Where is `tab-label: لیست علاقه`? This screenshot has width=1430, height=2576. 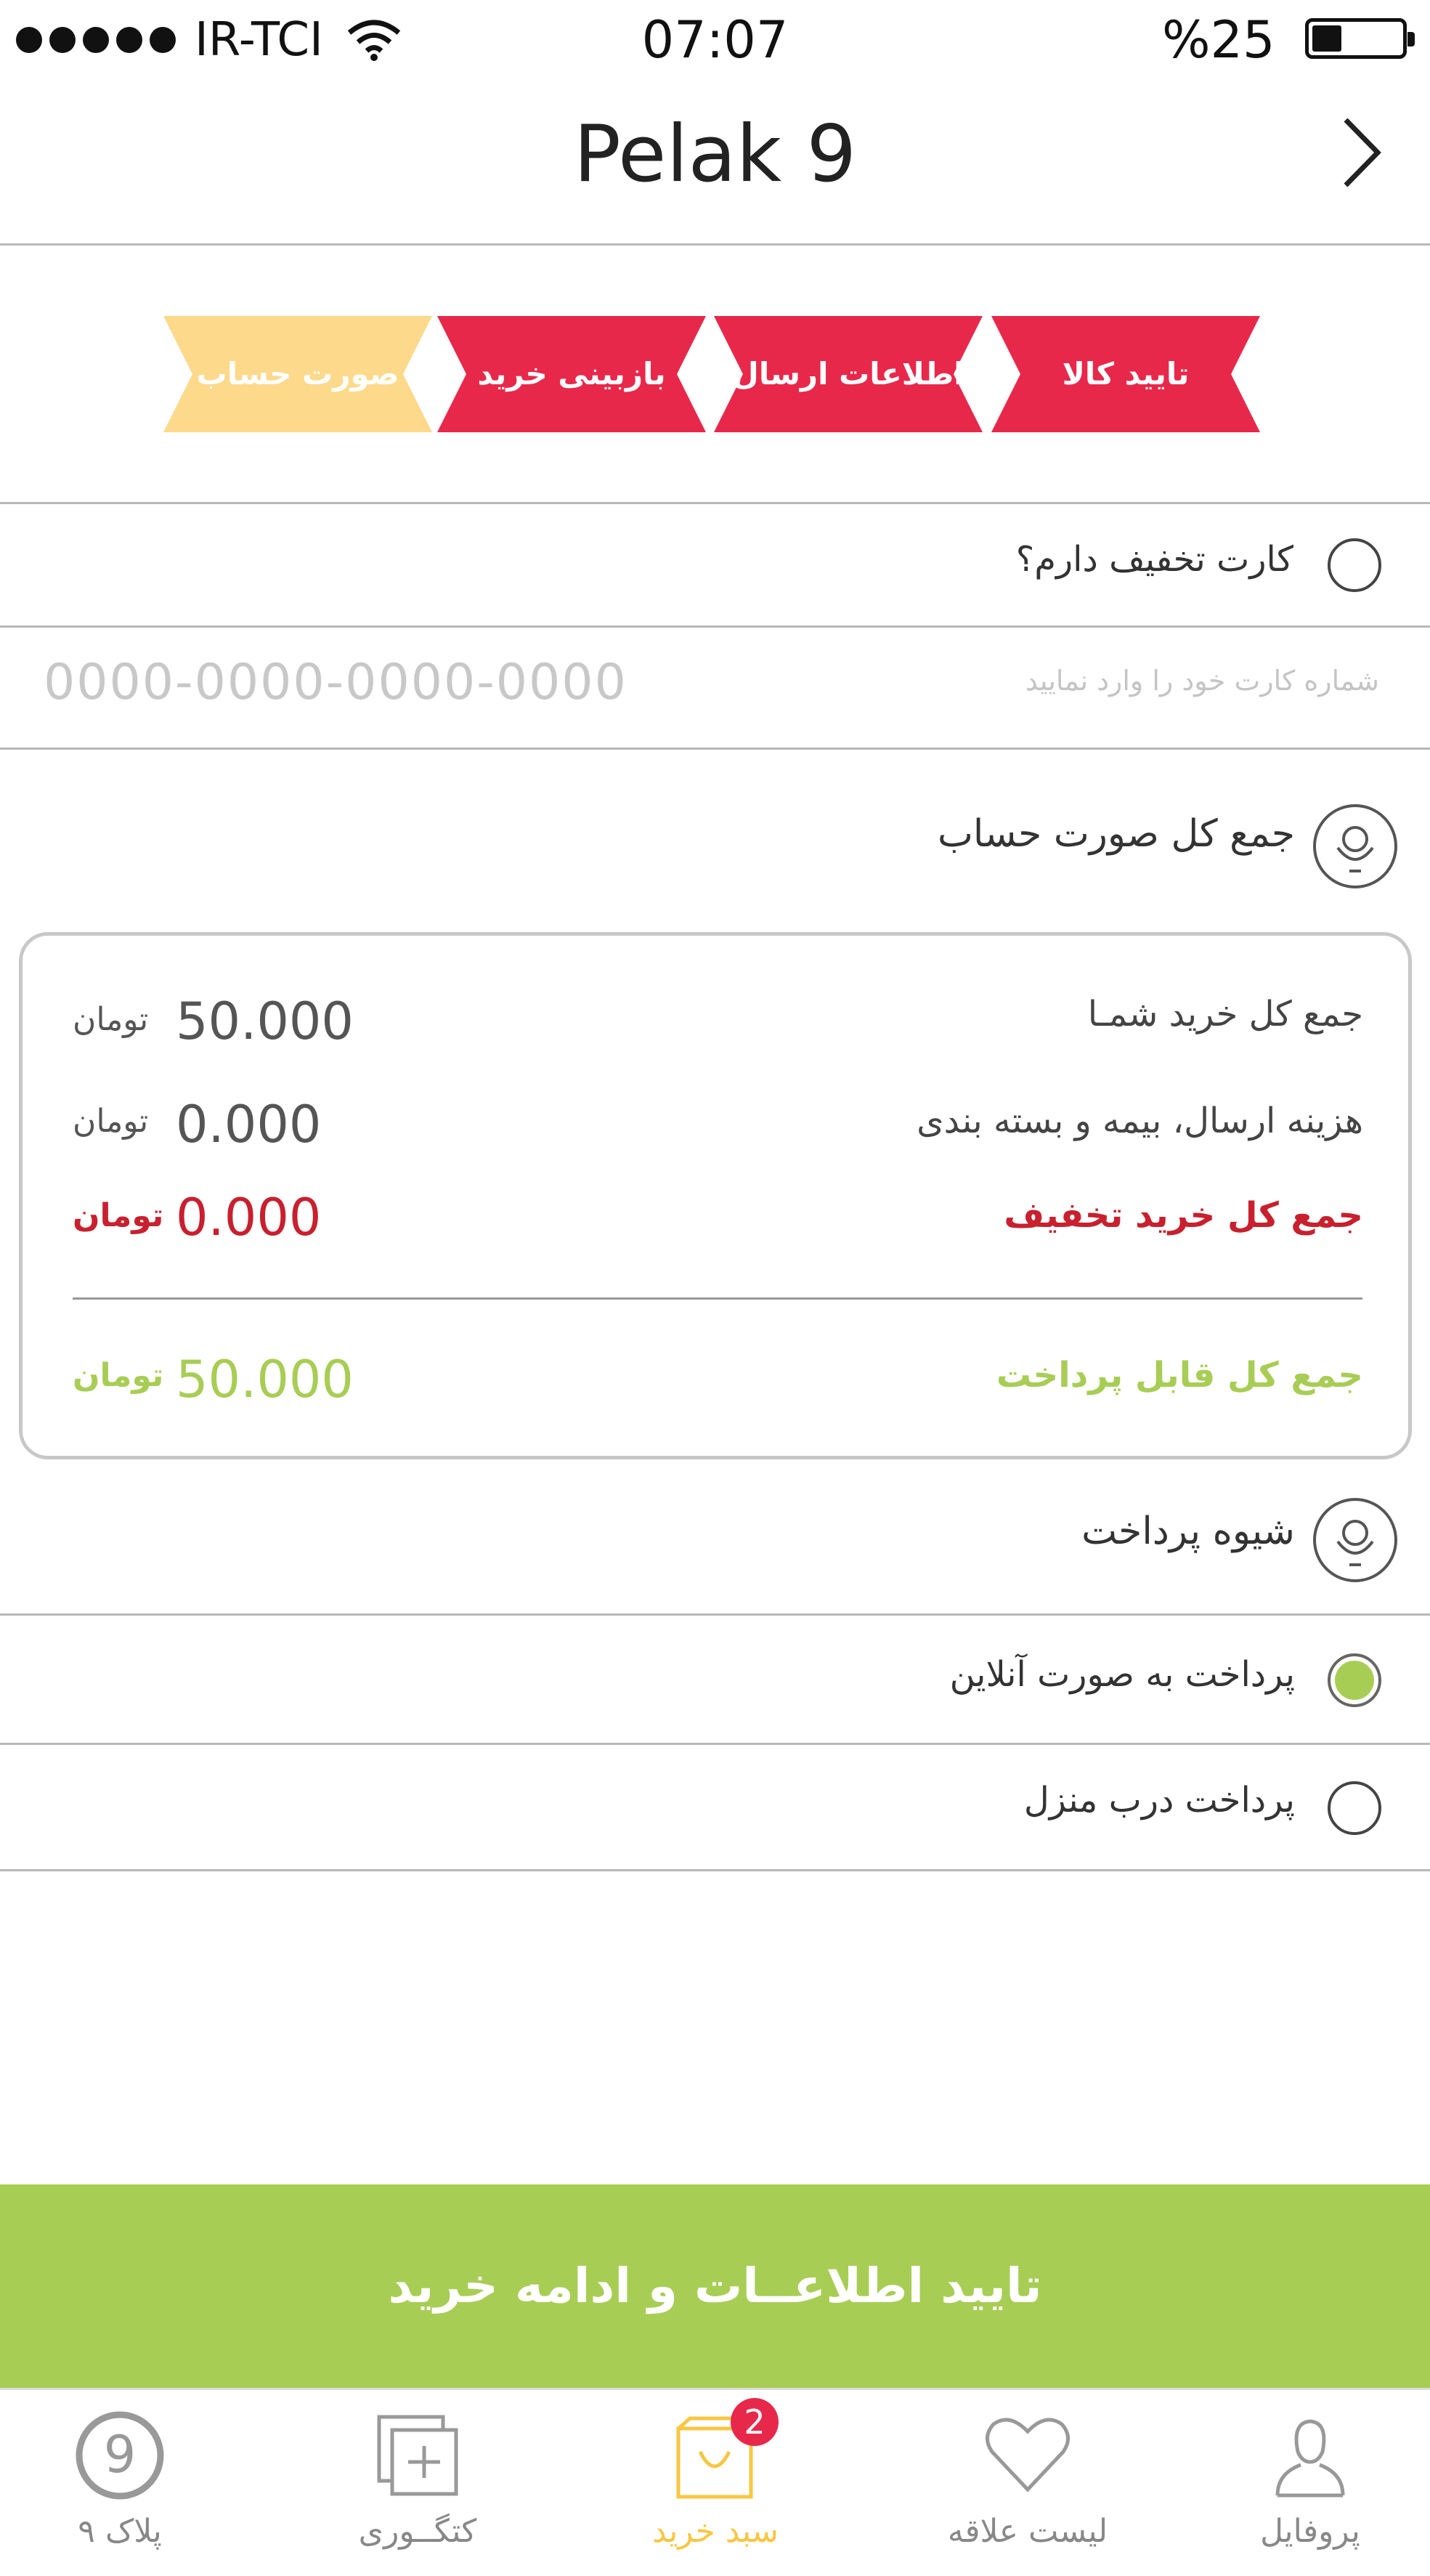
tab-label: لیست علاقه is located at coordinates (1027, 2531).